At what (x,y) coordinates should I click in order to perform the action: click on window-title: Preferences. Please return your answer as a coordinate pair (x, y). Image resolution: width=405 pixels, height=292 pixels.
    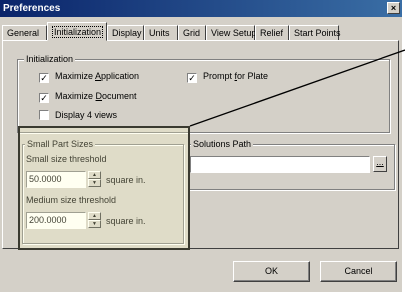
    Looking at the image, I should click on (32, 8).